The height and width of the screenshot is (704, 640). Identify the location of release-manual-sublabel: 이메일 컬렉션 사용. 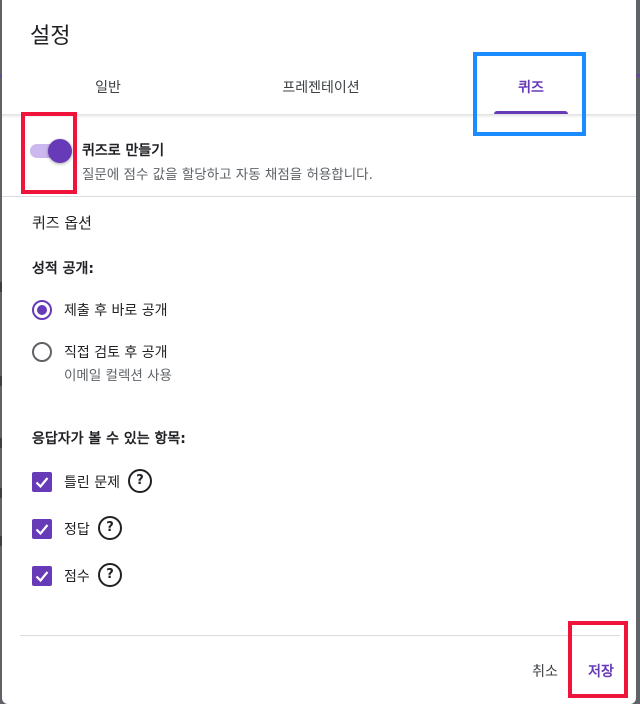
(118, 376).